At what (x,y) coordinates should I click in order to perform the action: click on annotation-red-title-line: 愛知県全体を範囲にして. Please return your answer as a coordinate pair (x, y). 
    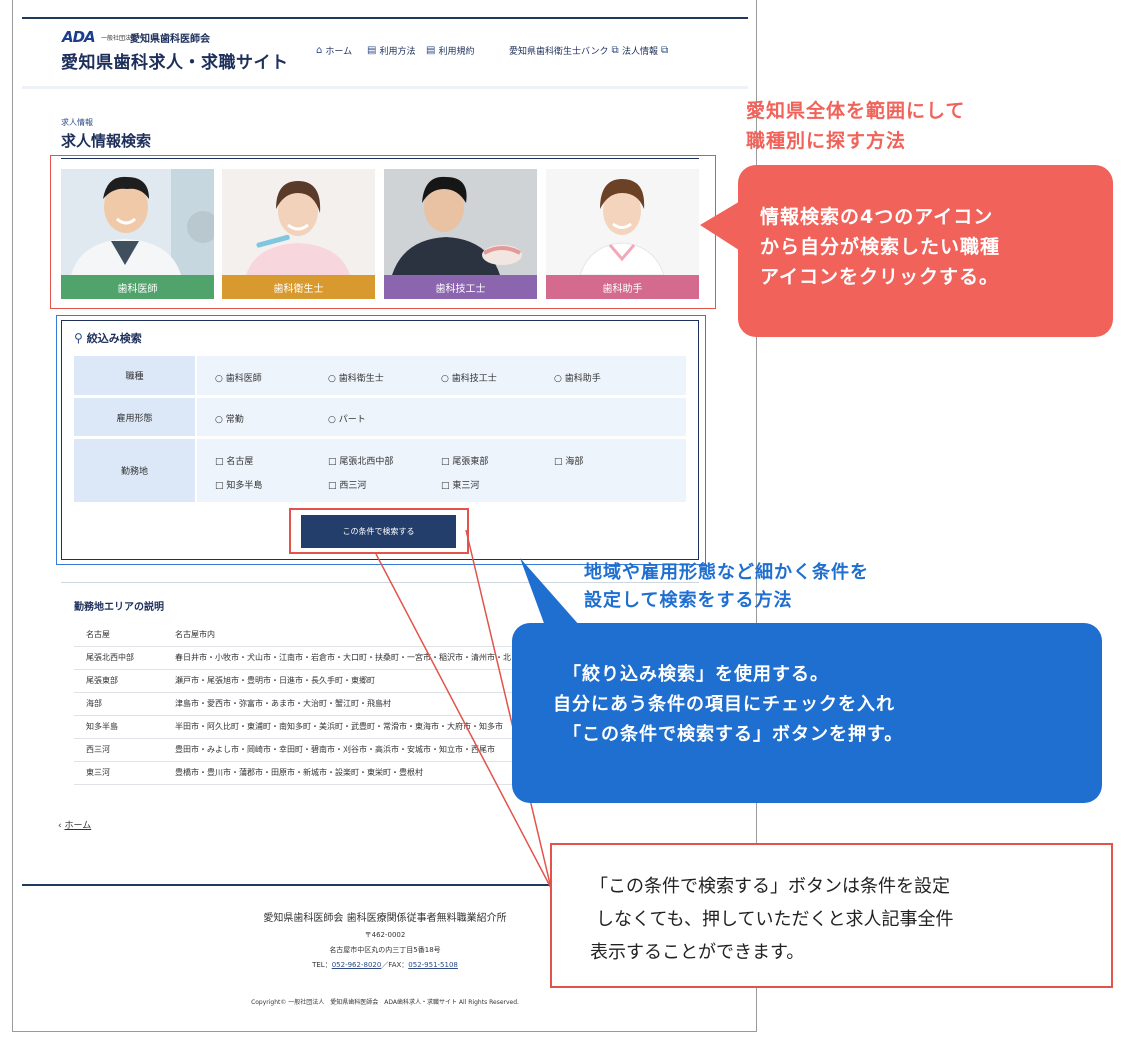
    Looking at the image, I should click on (856, 111).